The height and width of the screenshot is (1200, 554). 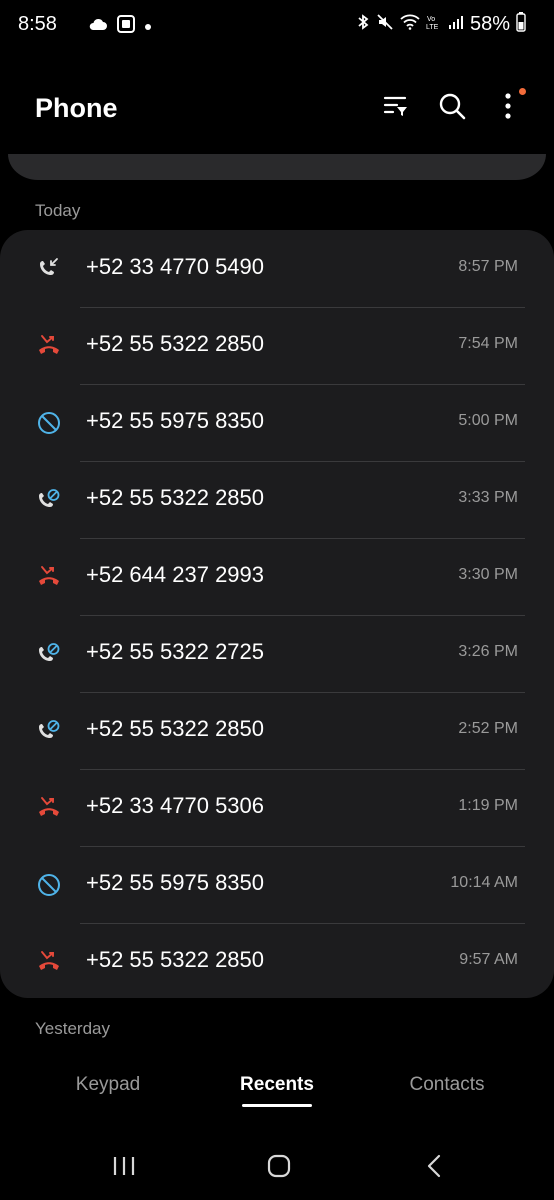 I want to click on volte-icon: Vo LTE, so click(x=434, y=24).